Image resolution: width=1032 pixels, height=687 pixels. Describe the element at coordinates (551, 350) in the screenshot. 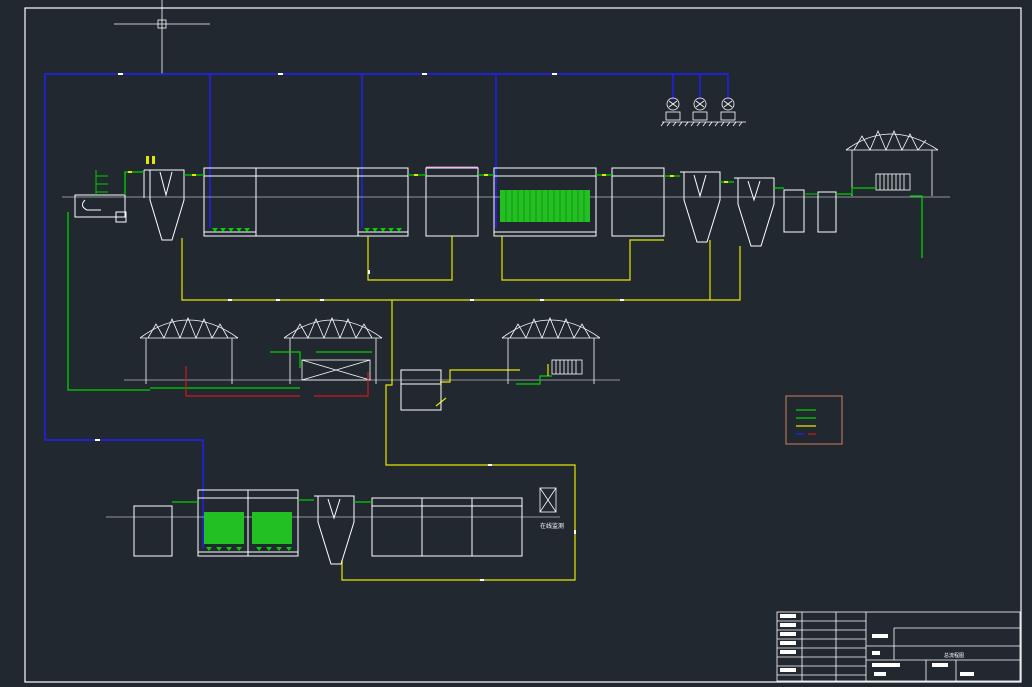

I see `shed-middle-right` at that location.